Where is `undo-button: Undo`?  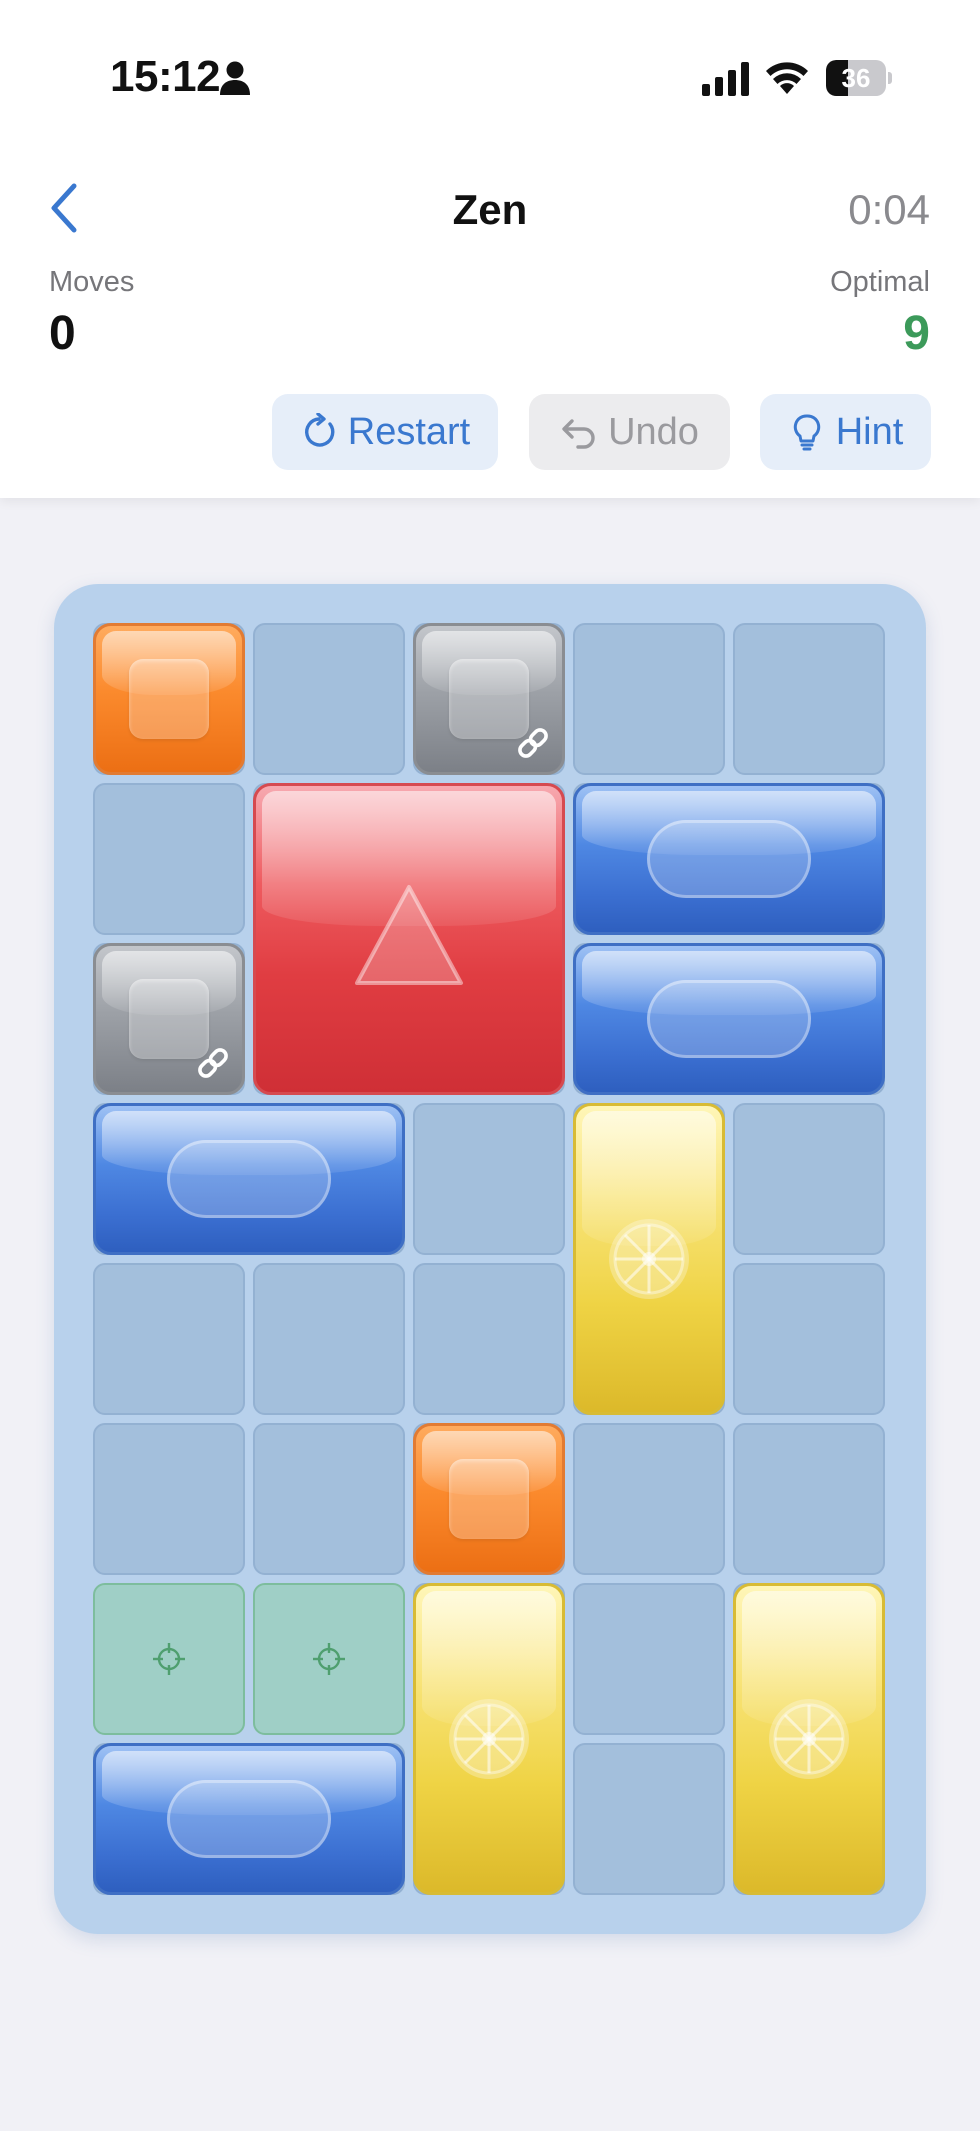 undo-button: Undo is located at coordinates (629, 432).